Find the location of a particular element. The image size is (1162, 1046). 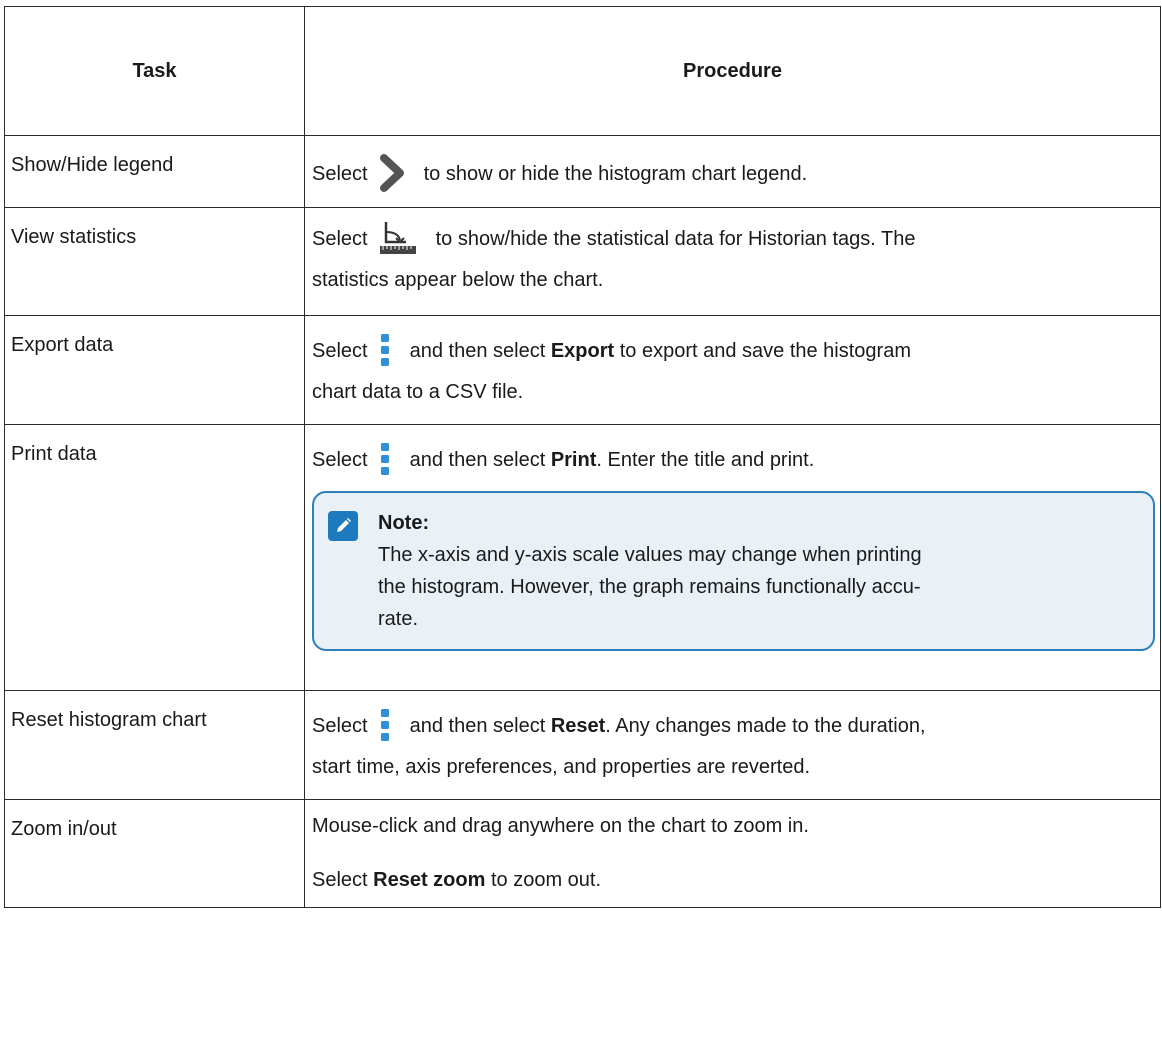

procedure-post: to export and save the histogram is located at coordinates (765, 351).